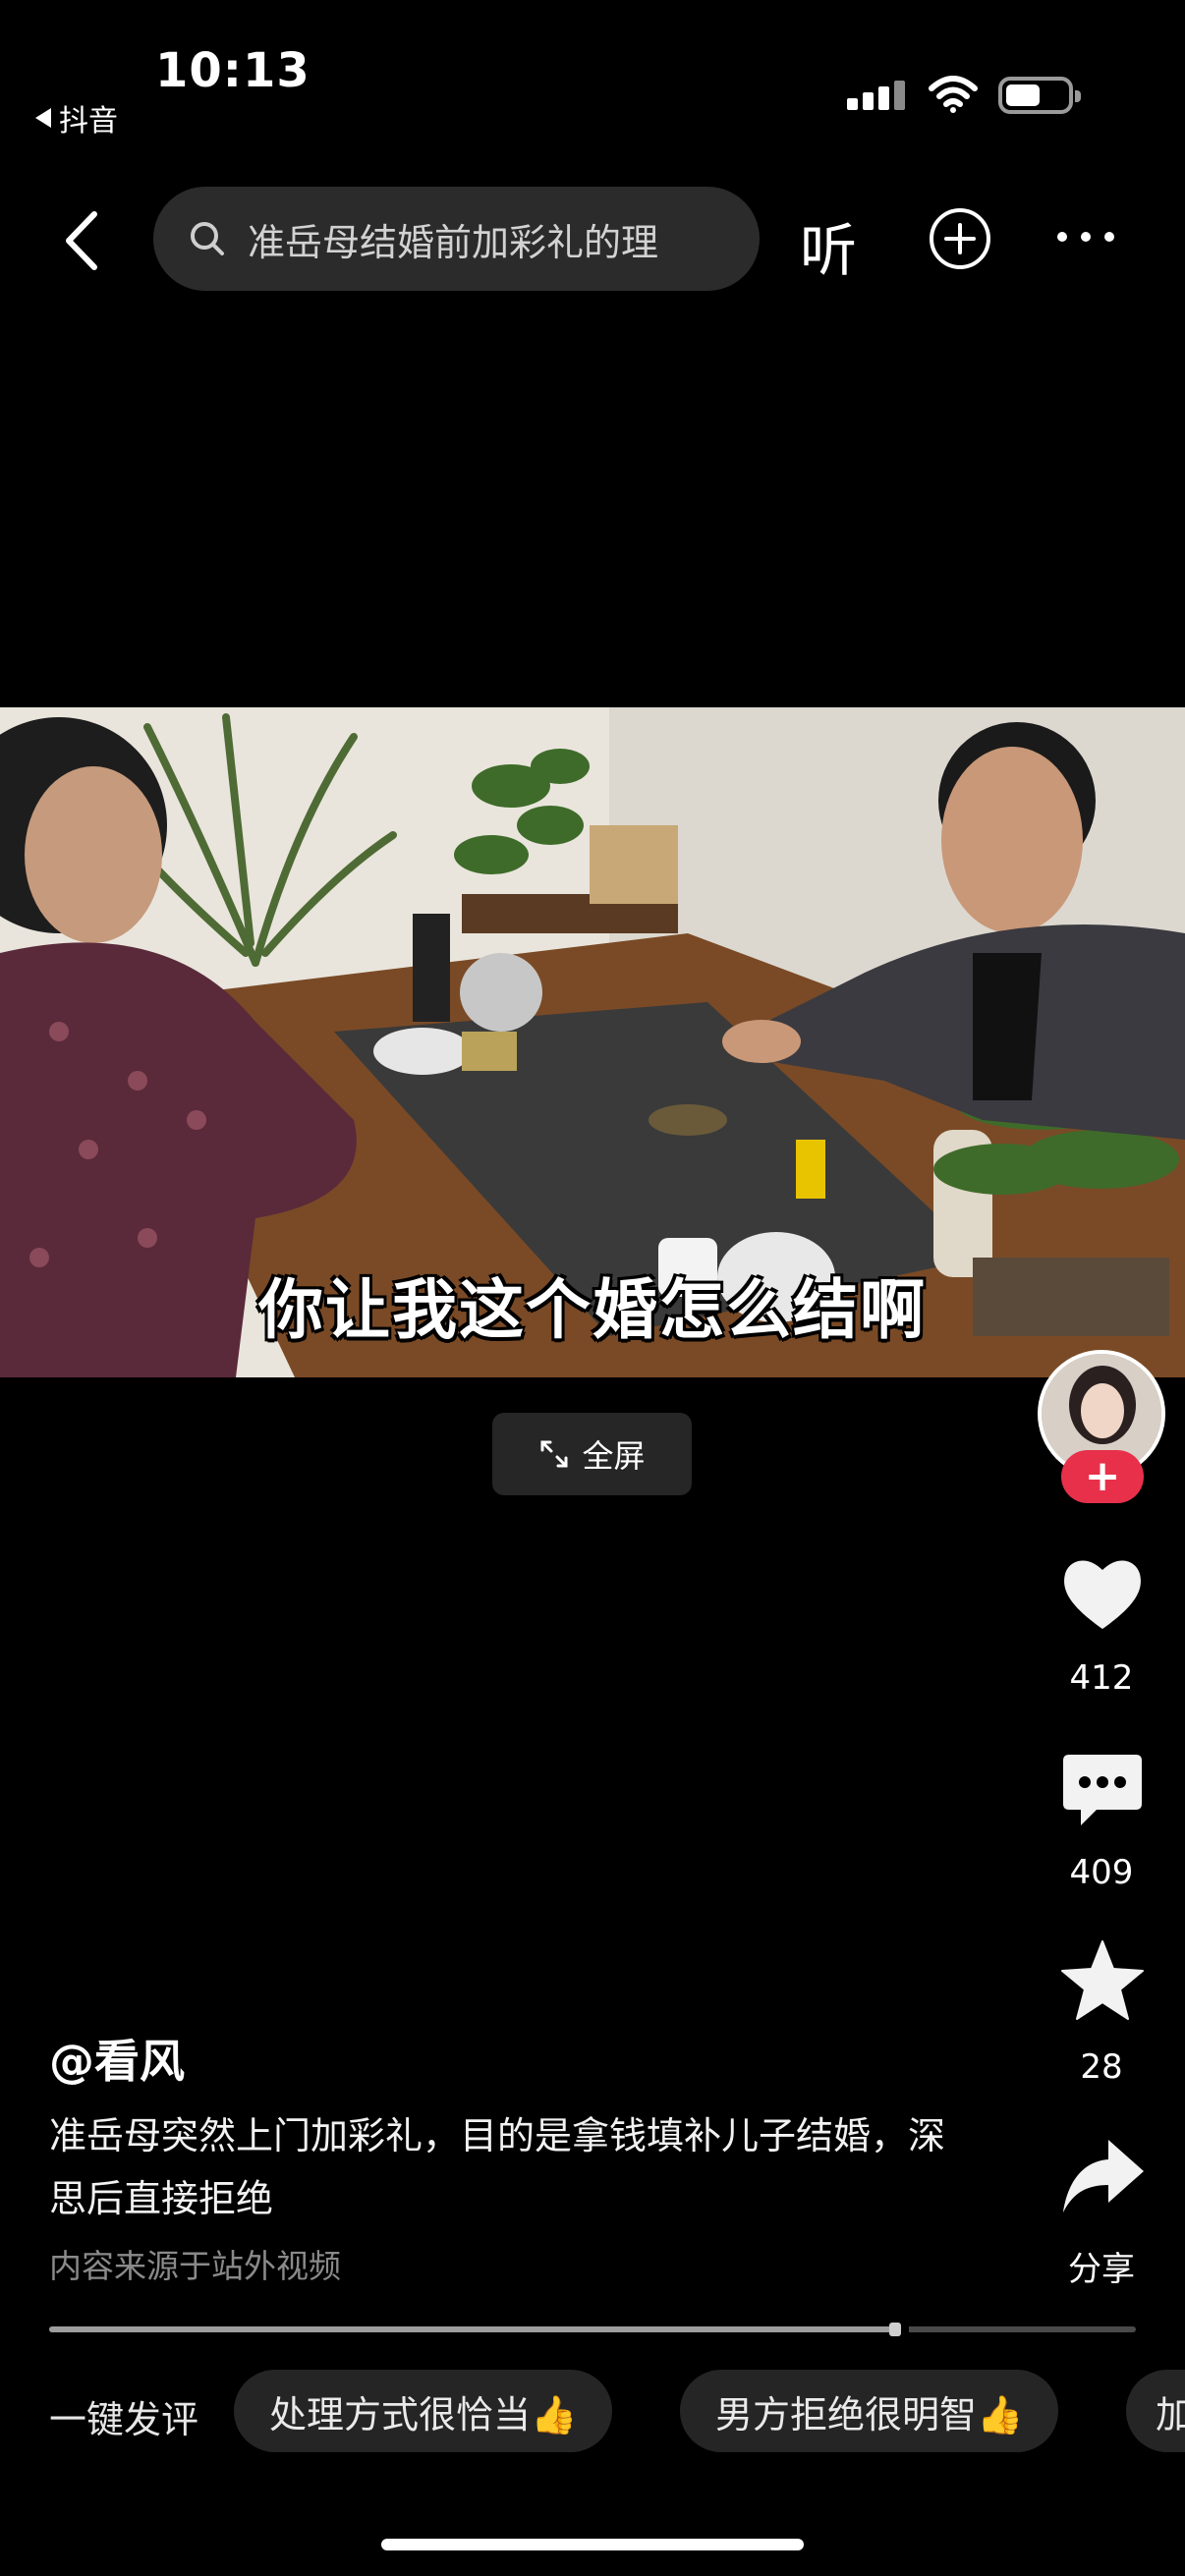 The width and height of the screenshot is (1185, 2576). I want to click on home-indicator, so click(592, 2544).